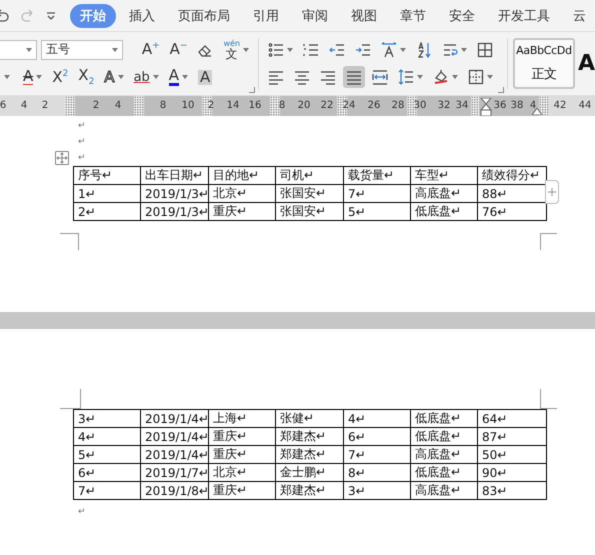  Describe the element at coordinates (82, 512) in the screenshot. I see `paragraph-mark: ↵` at that location.